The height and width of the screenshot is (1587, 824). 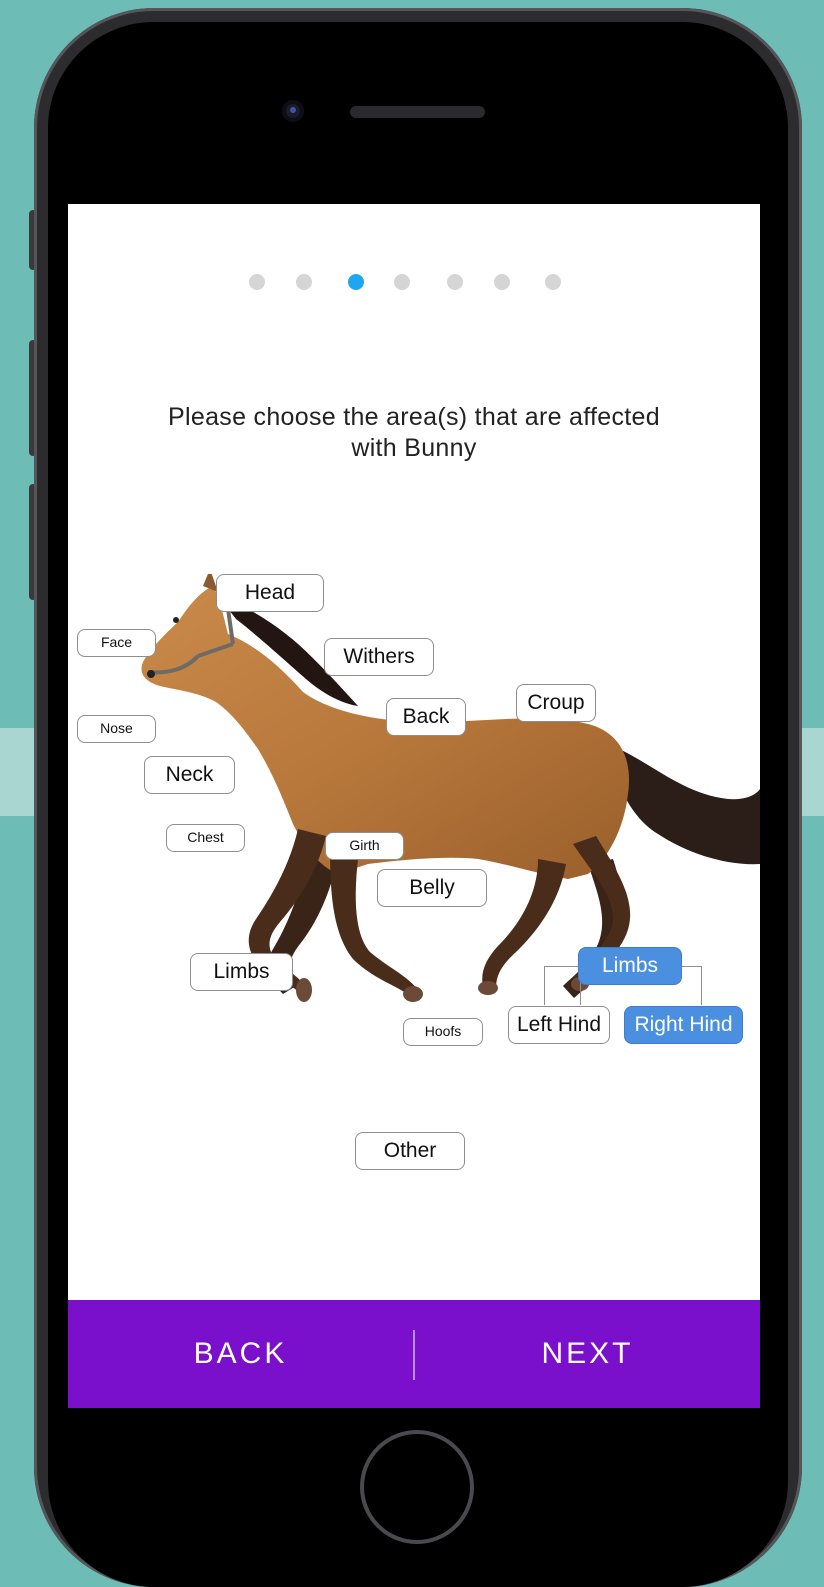 What do you see at coordinates (116, 729) in the screenshot?
I see `tag-nose: Nose` at bounding box center [116, 729].